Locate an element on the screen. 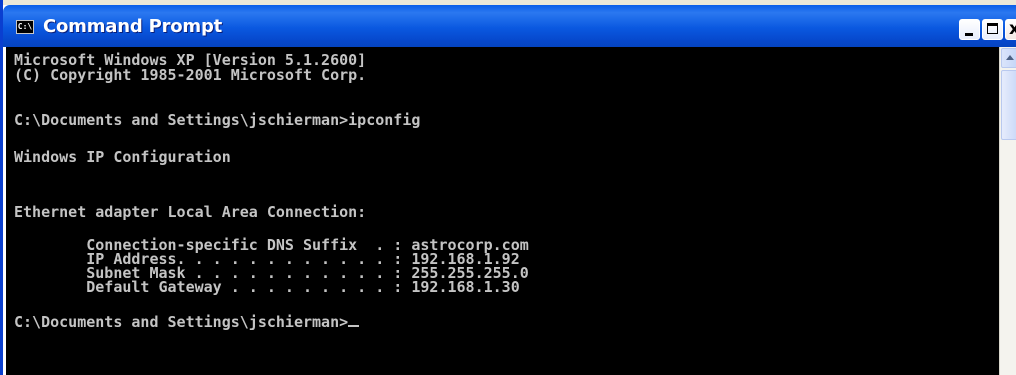  close-icon: x is located at coordinates (1012, 29).